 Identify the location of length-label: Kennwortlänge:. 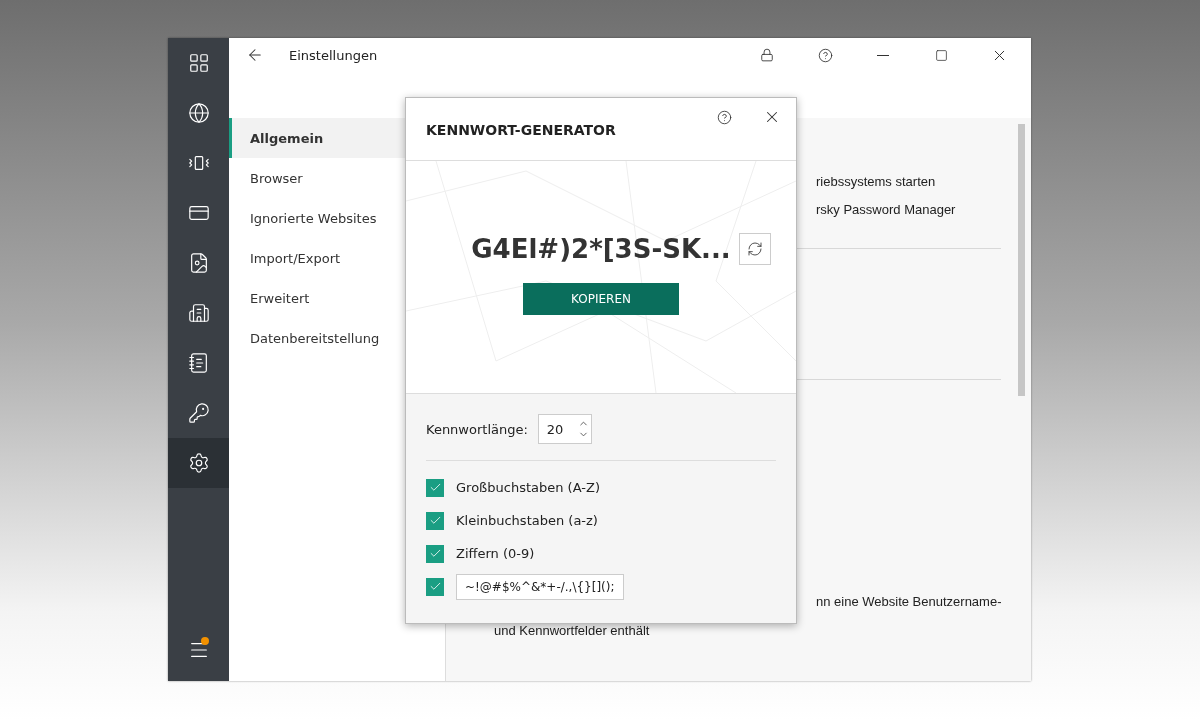
(477, 429).